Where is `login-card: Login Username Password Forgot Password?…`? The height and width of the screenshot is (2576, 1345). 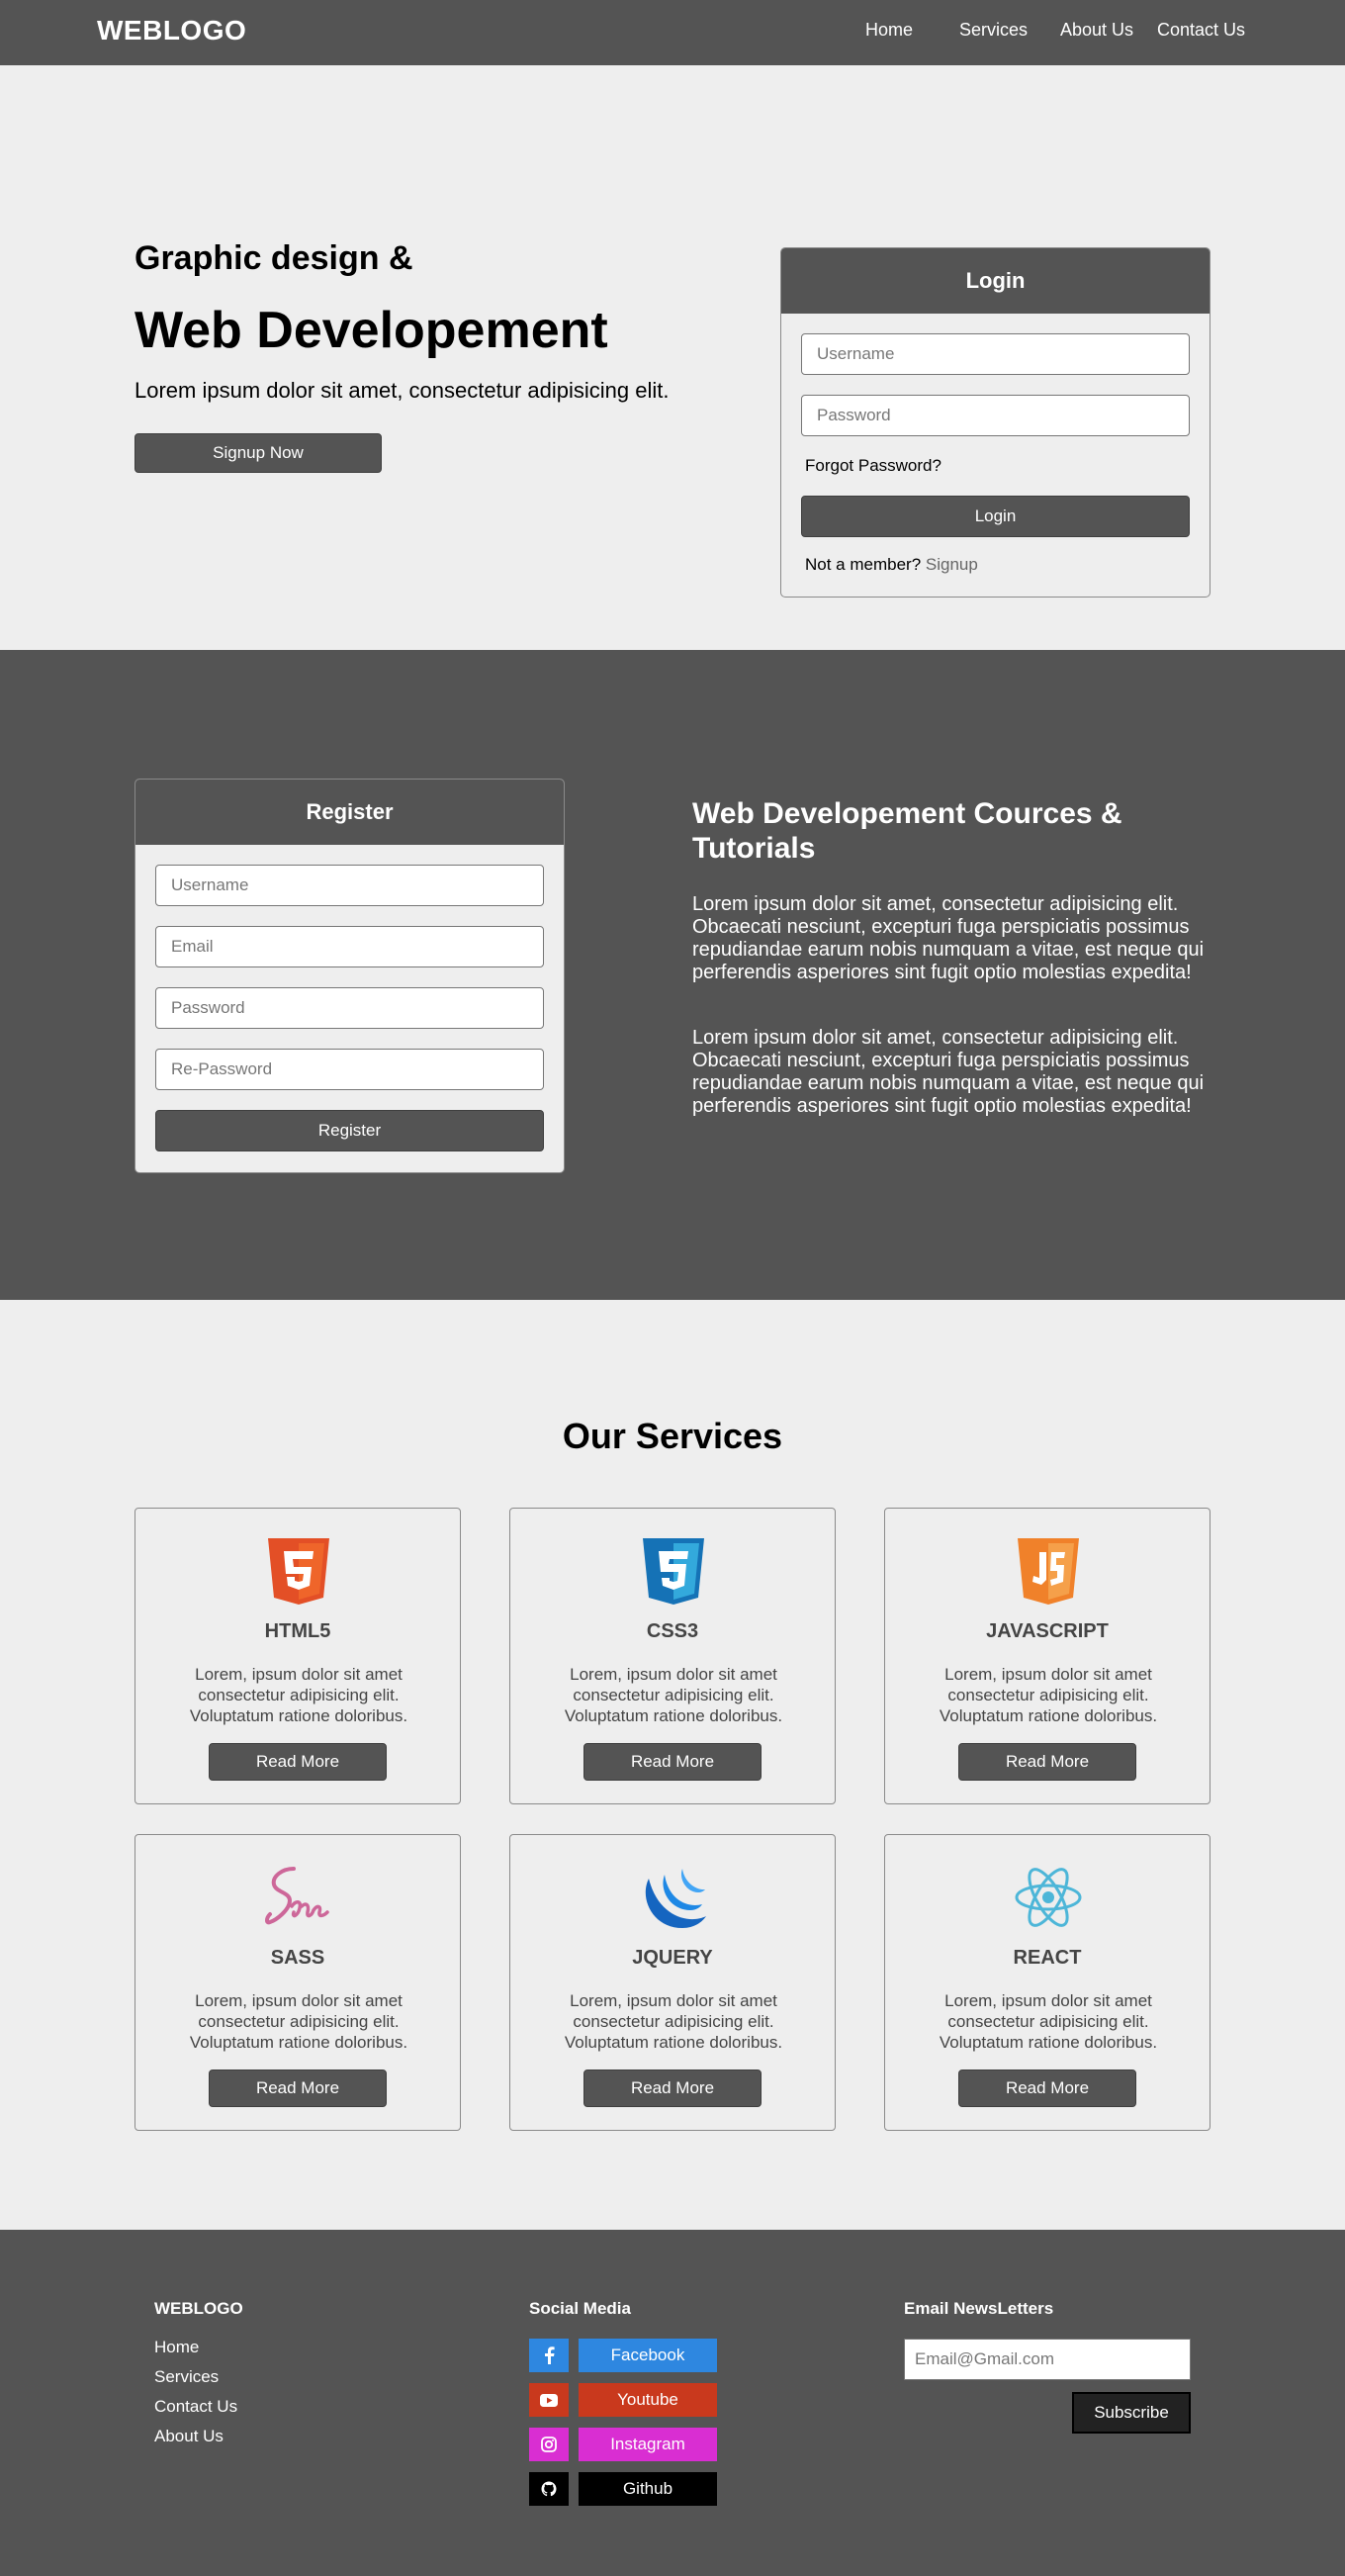 login-card: Login Username Password Forgot Password?… is located at coordinates (995, 423).